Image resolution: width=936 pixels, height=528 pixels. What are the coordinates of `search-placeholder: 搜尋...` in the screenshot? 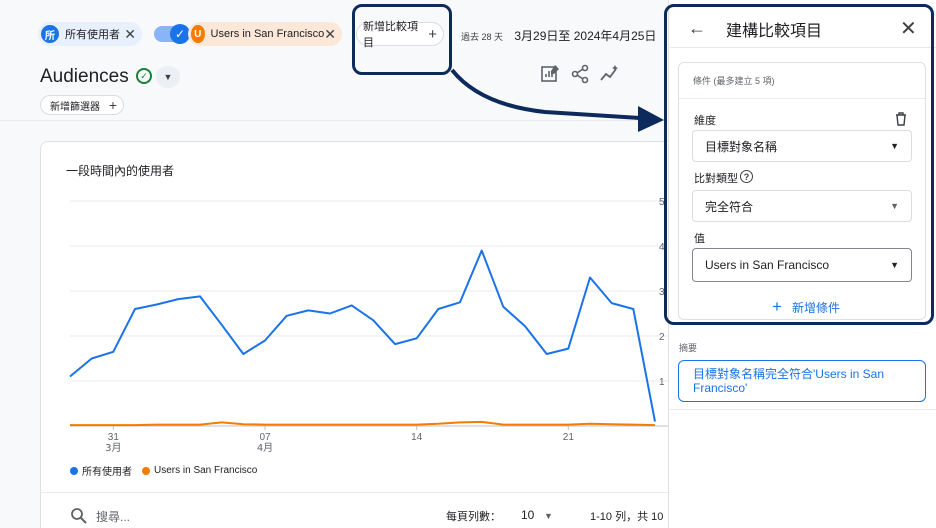 It's located at (113, 516).